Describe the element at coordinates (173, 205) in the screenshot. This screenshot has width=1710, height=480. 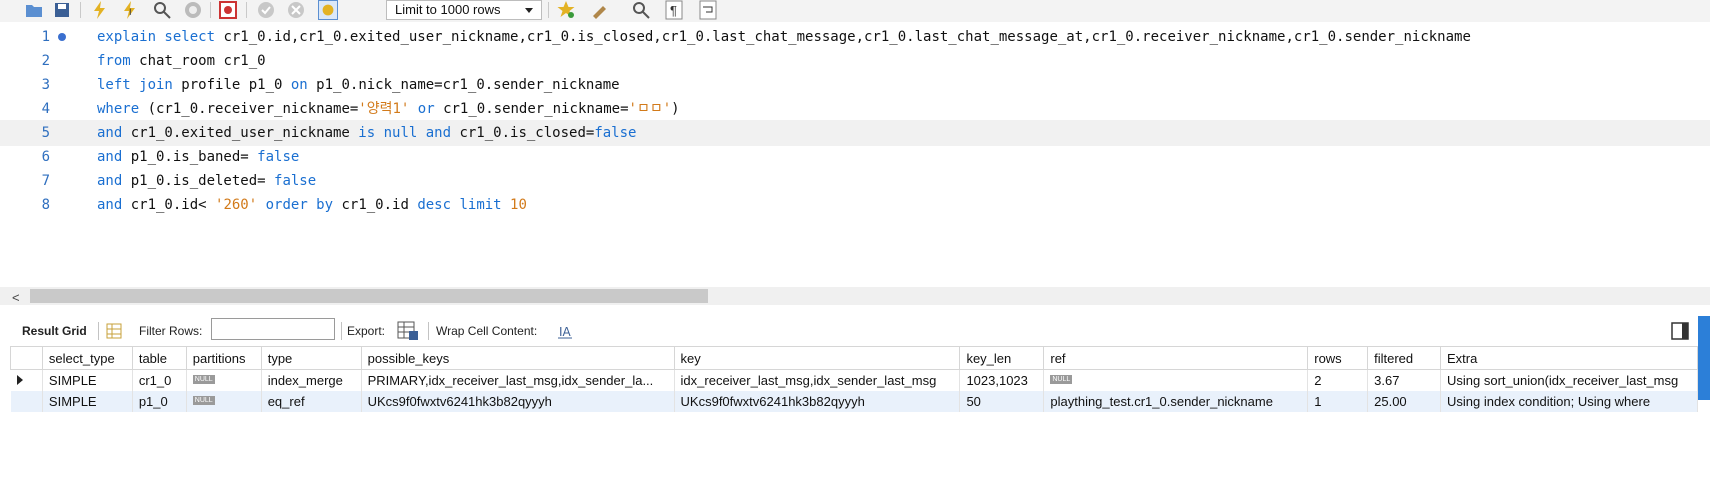
I see `code-token: cr1_0.id<` at that location.